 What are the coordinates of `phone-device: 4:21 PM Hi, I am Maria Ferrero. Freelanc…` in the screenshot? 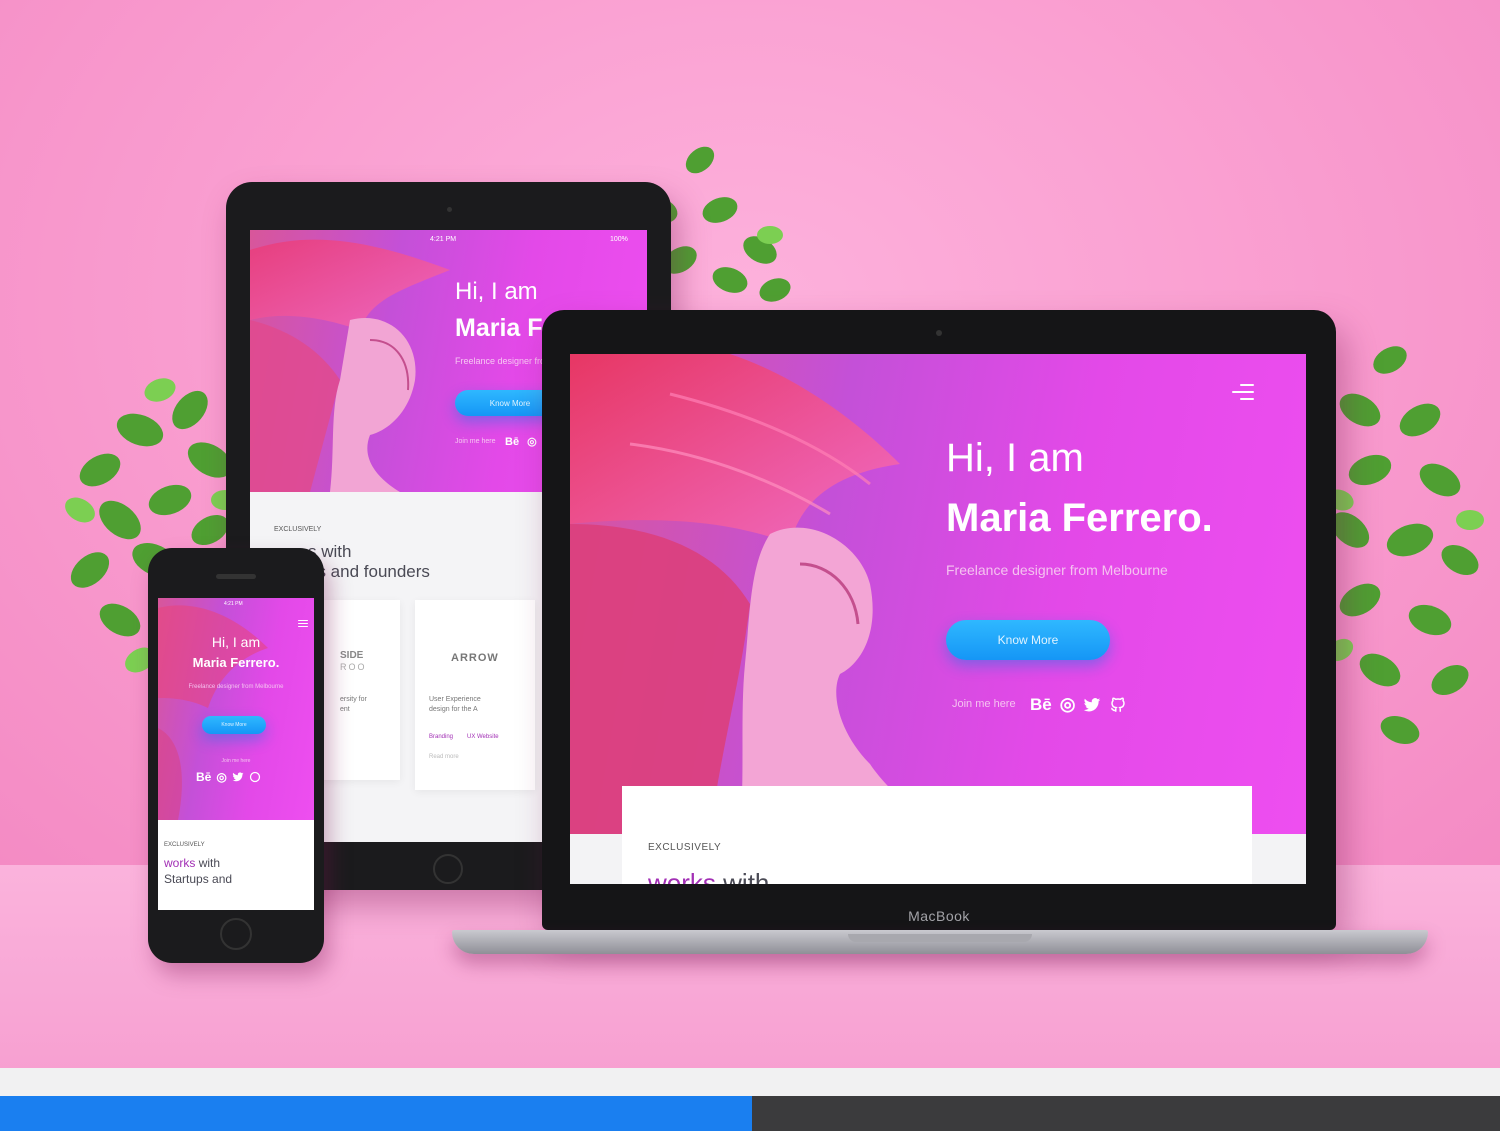 It's located at (236, 755).